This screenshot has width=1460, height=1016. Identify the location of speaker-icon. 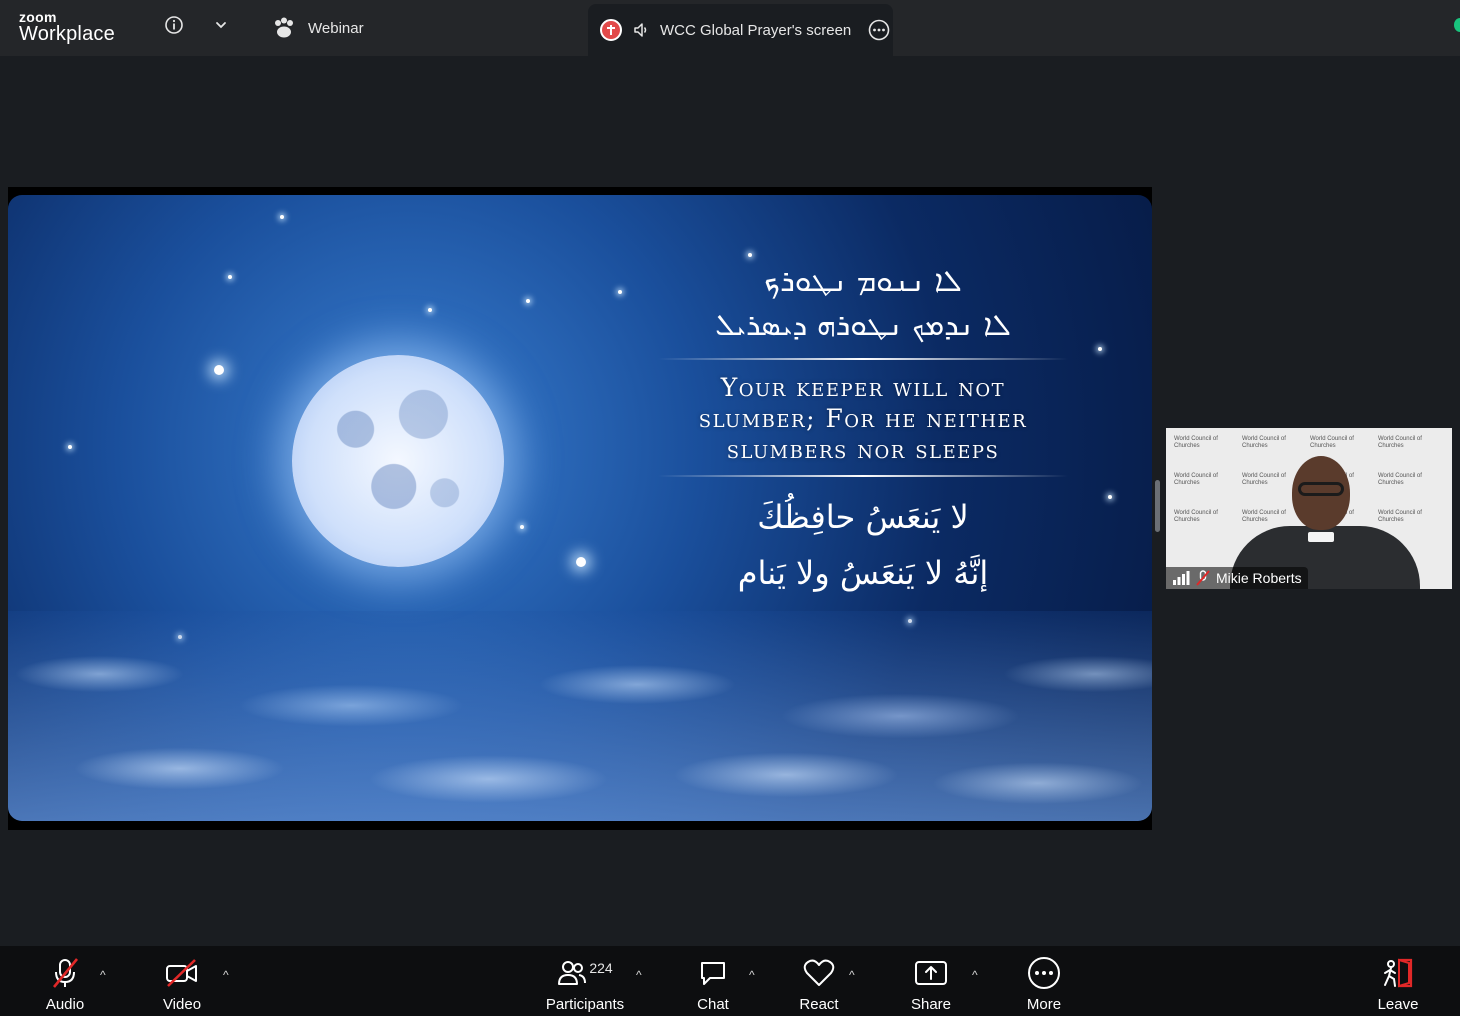
(641, 30).